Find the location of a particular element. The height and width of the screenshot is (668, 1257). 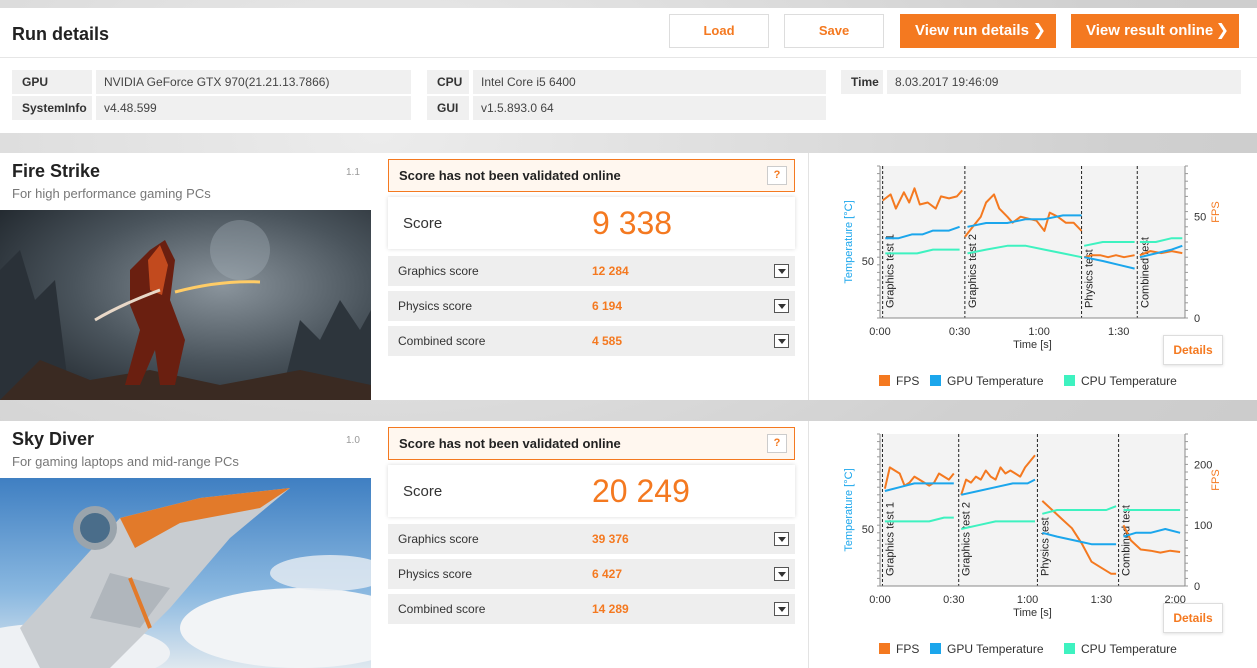

save-button: Save is located at coordinates (834, 31).